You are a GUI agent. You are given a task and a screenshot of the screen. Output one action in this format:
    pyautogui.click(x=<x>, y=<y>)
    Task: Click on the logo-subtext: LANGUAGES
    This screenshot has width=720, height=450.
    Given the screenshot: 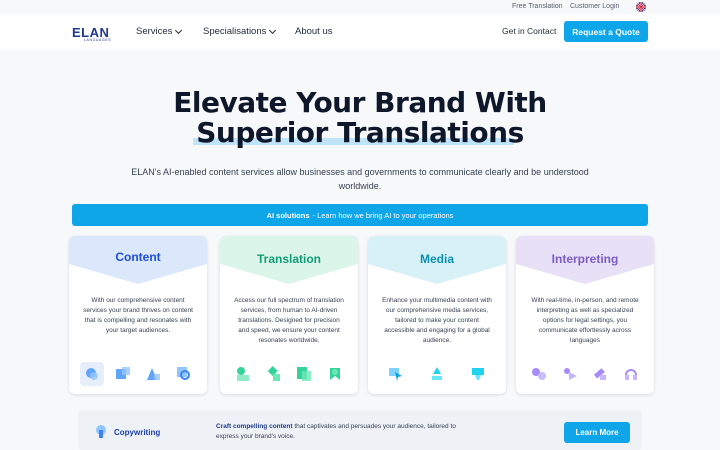 What is the action you would take?
    pyautogui.click(x=98, y=40)
    